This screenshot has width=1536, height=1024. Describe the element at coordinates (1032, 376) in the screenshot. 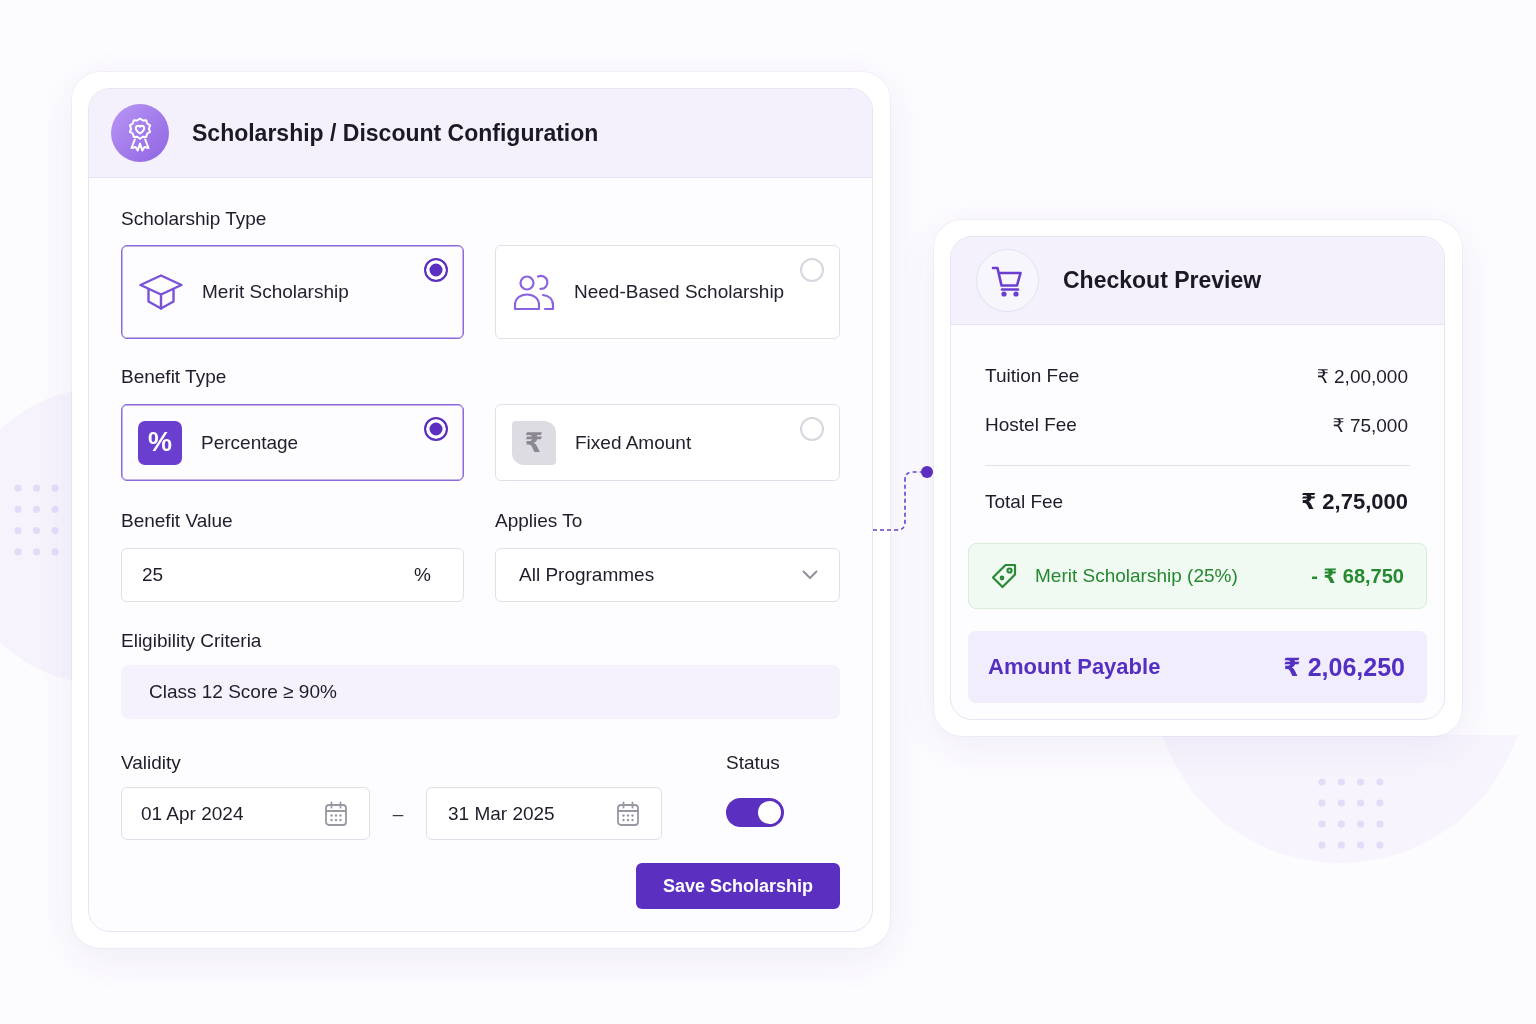

I see `fee-label: Tuition Fee` at that location.